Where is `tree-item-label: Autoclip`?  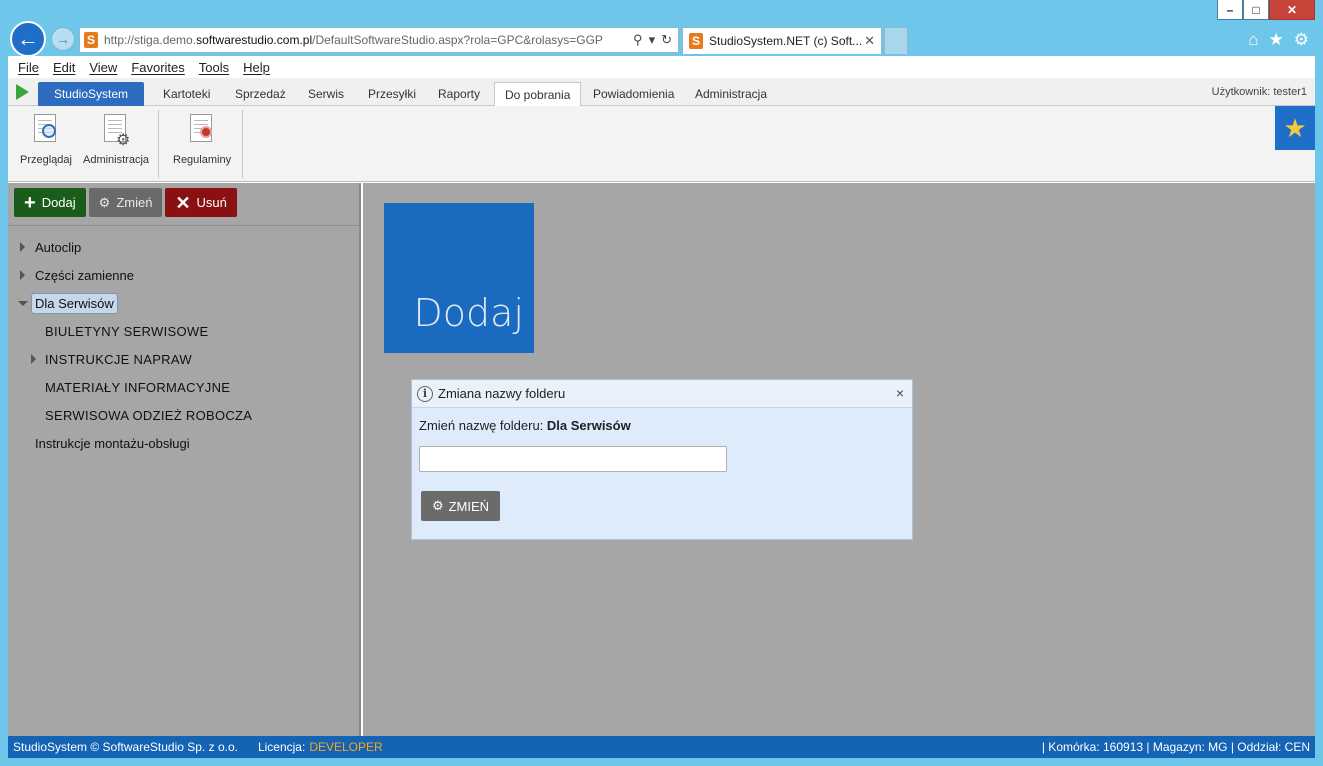 tree-item-label: Autoclip is located at coordinates (58, 247).